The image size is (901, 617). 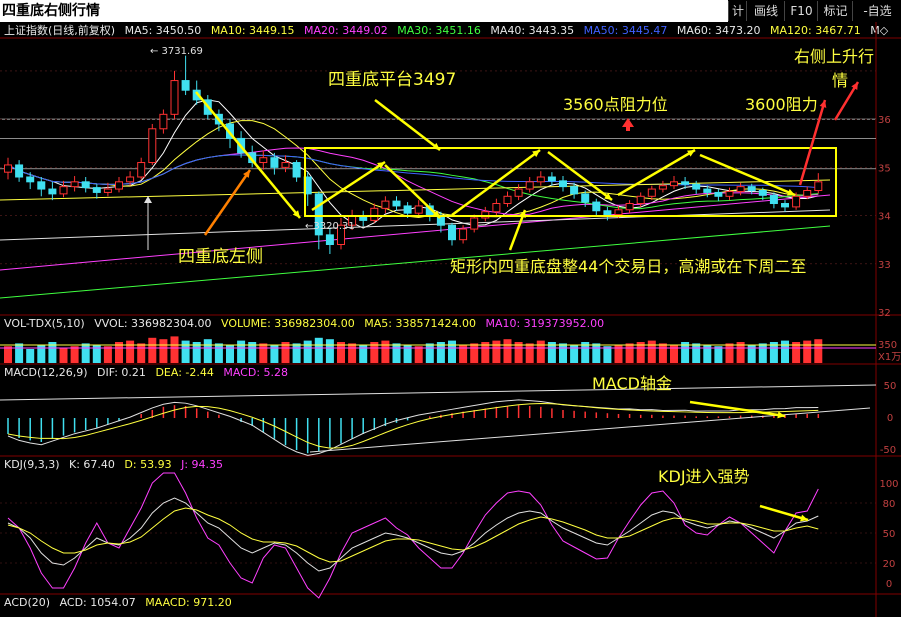 I want to click on price-axis-label-1: 35, so click(x=884, y=168).